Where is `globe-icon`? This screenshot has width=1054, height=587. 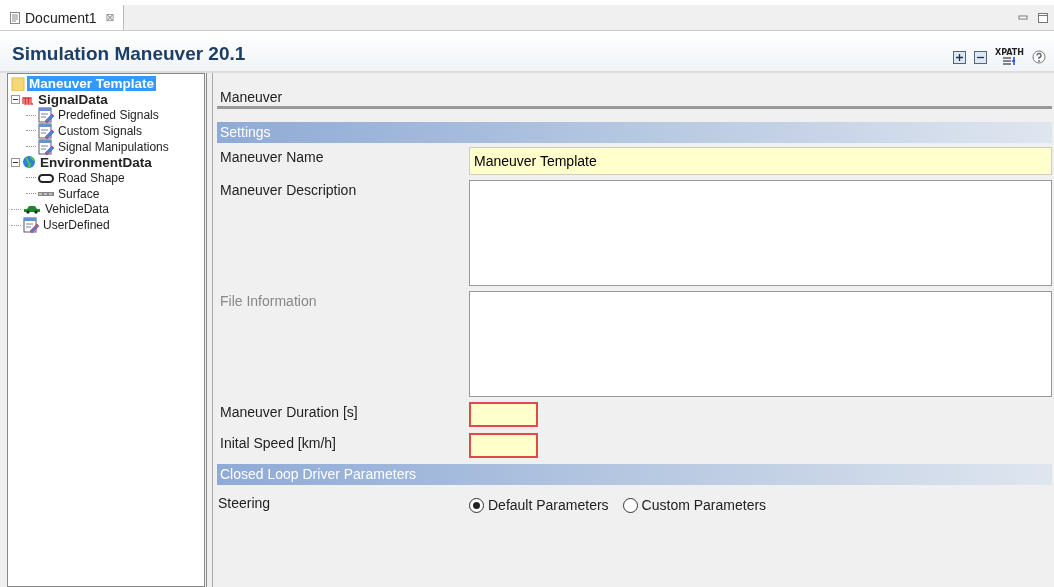
globe-icon is located at coordinates (29, 162).